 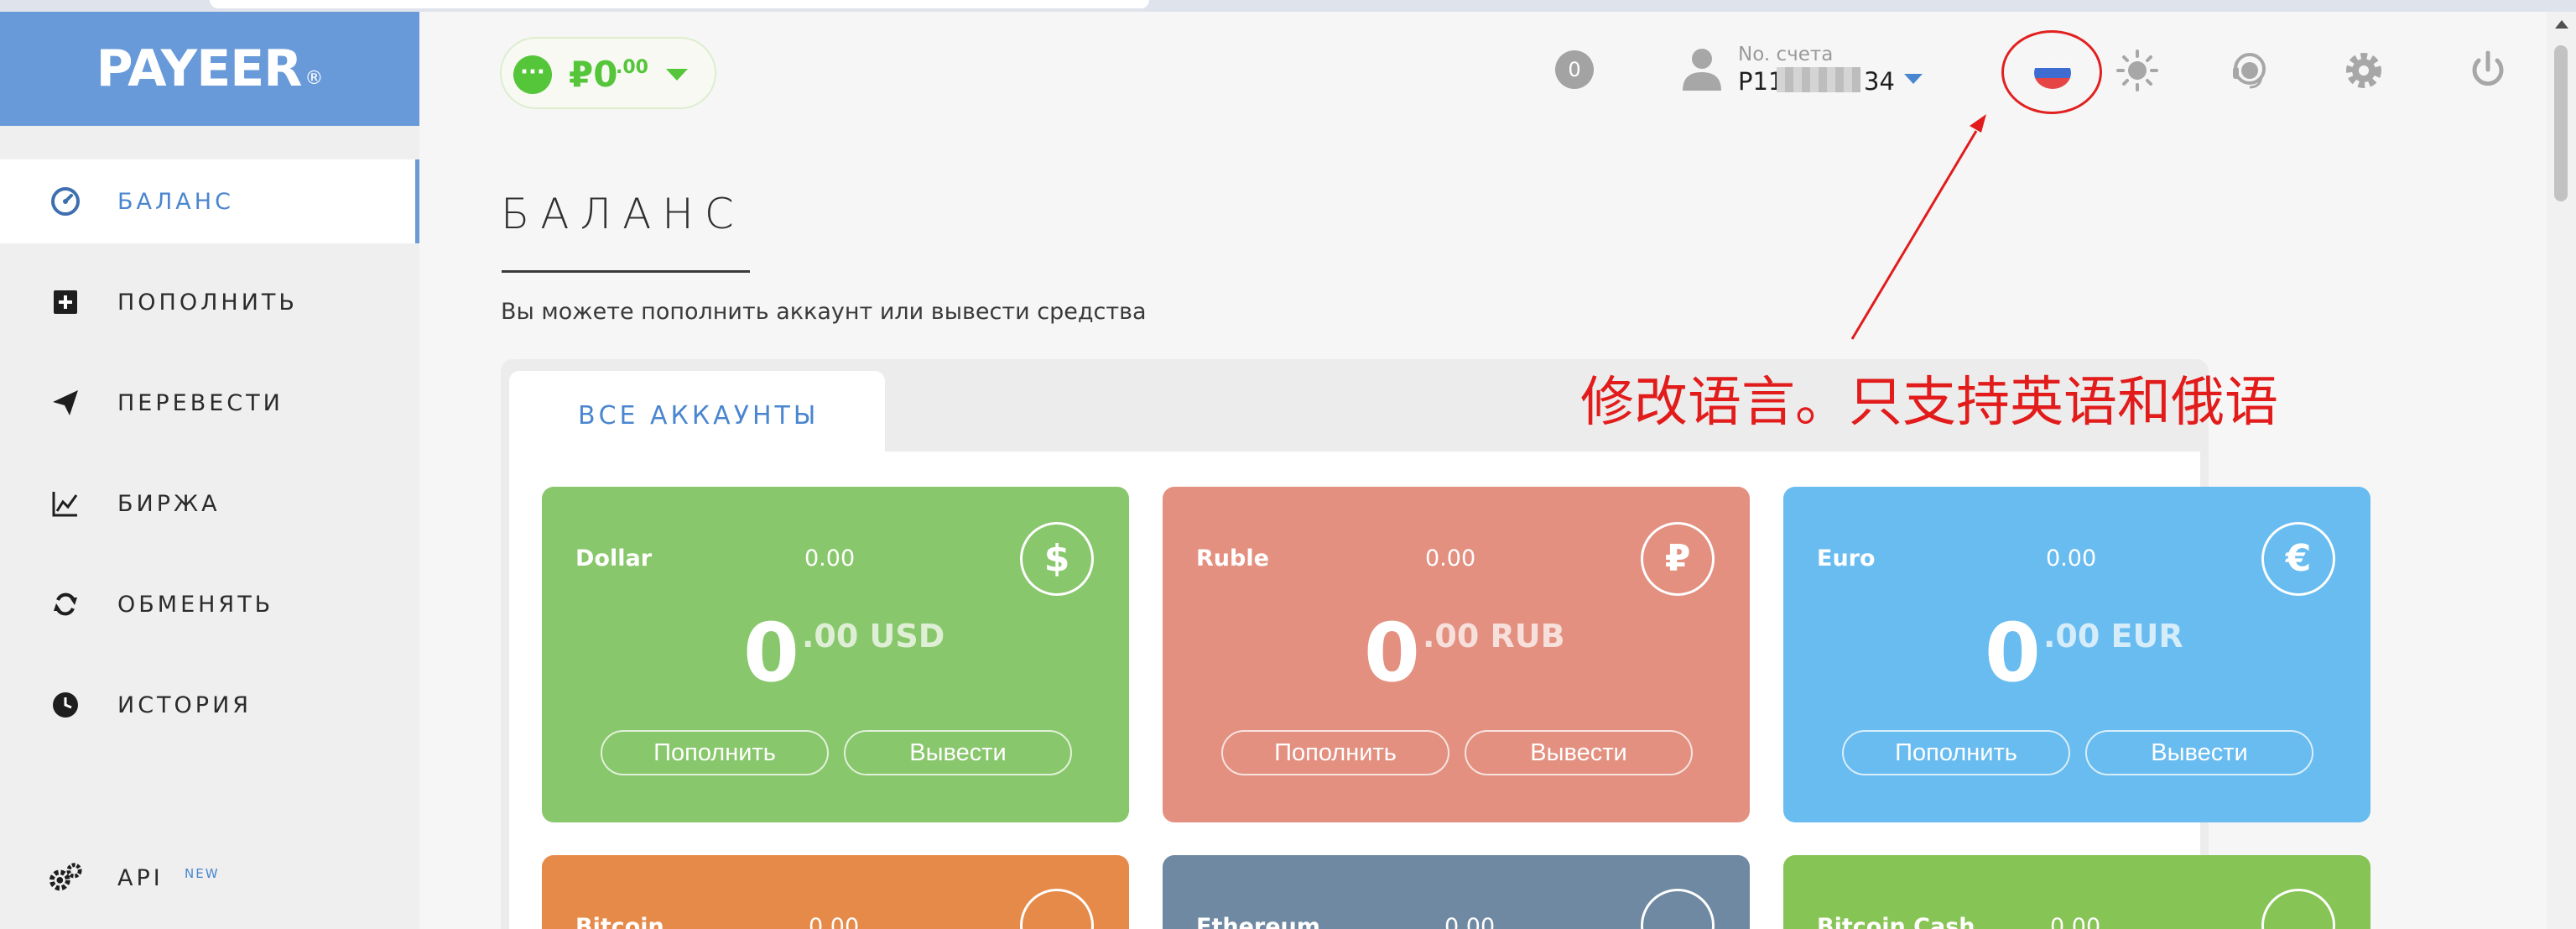 What do you see at coordinates (65, 302) in the screenshot?
I see `plus-square-icon` at bounding box center [65, 302].